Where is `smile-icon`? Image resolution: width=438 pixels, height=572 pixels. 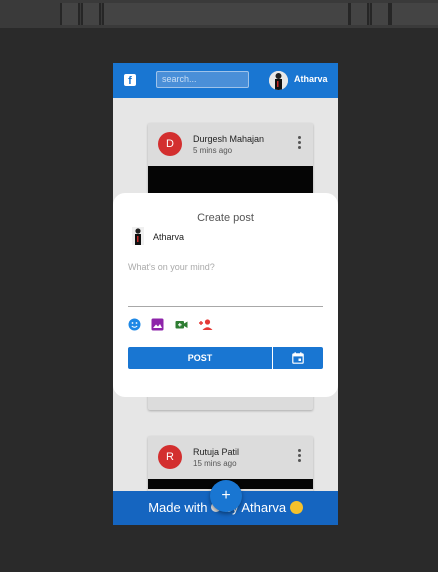 smile-icon is located at coordinates (296, 507).